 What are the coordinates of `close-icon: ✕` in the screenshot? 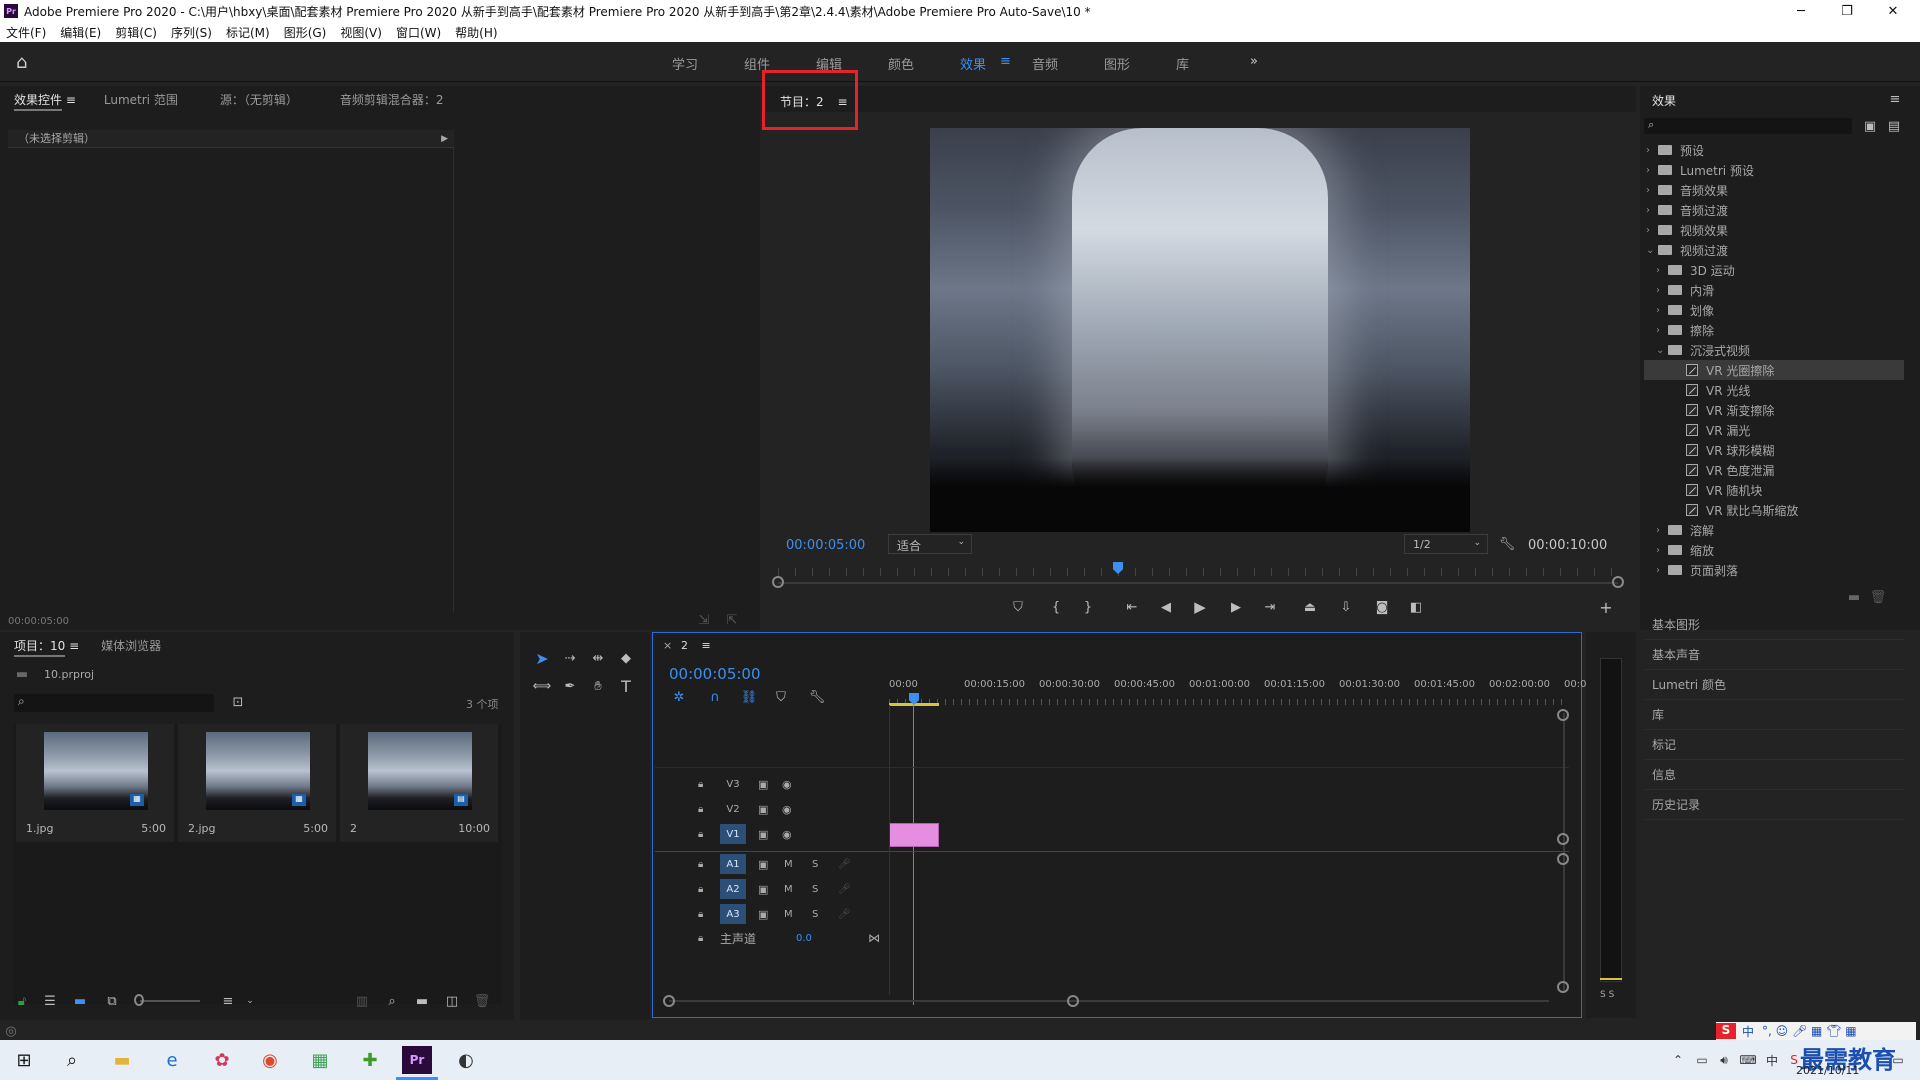 It's located at (1893, 11).